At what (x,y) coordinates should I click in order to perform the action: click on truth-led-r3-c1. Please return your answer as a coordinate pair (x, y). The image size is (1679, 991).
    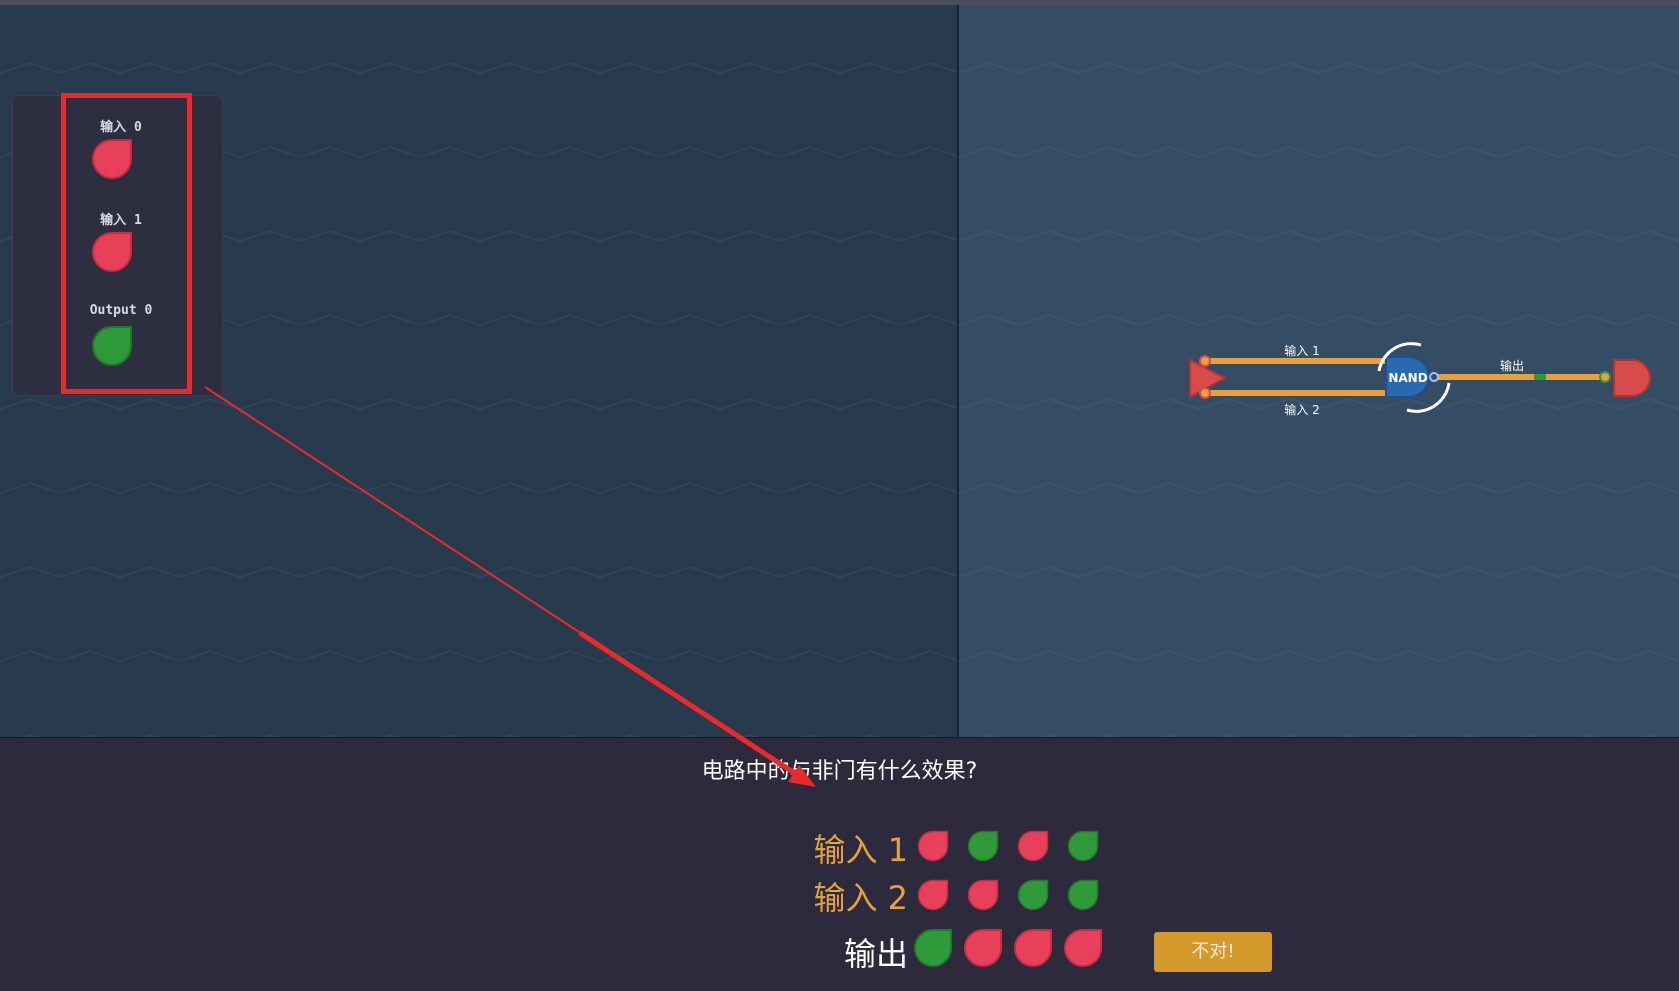
    Looking at the image, I should click on (933, 948).